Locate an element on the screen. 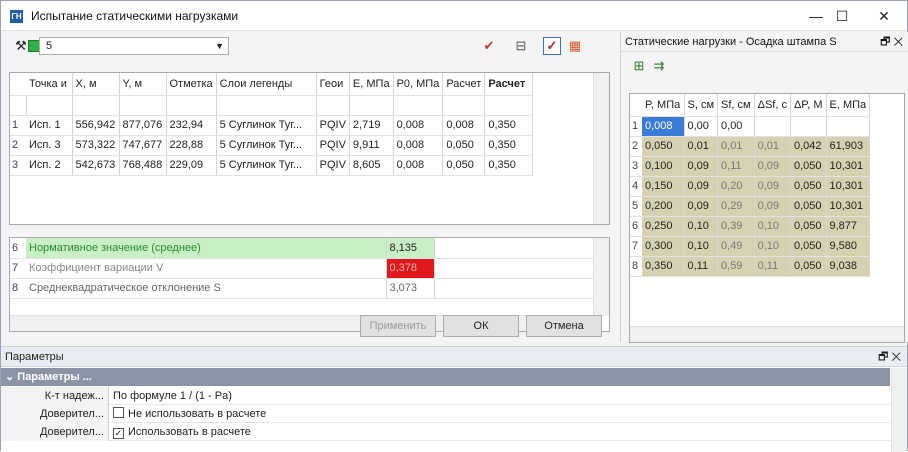 This screenshot has height=452, width=908. column-header: Sf, см is located at coordinates (736, 105).